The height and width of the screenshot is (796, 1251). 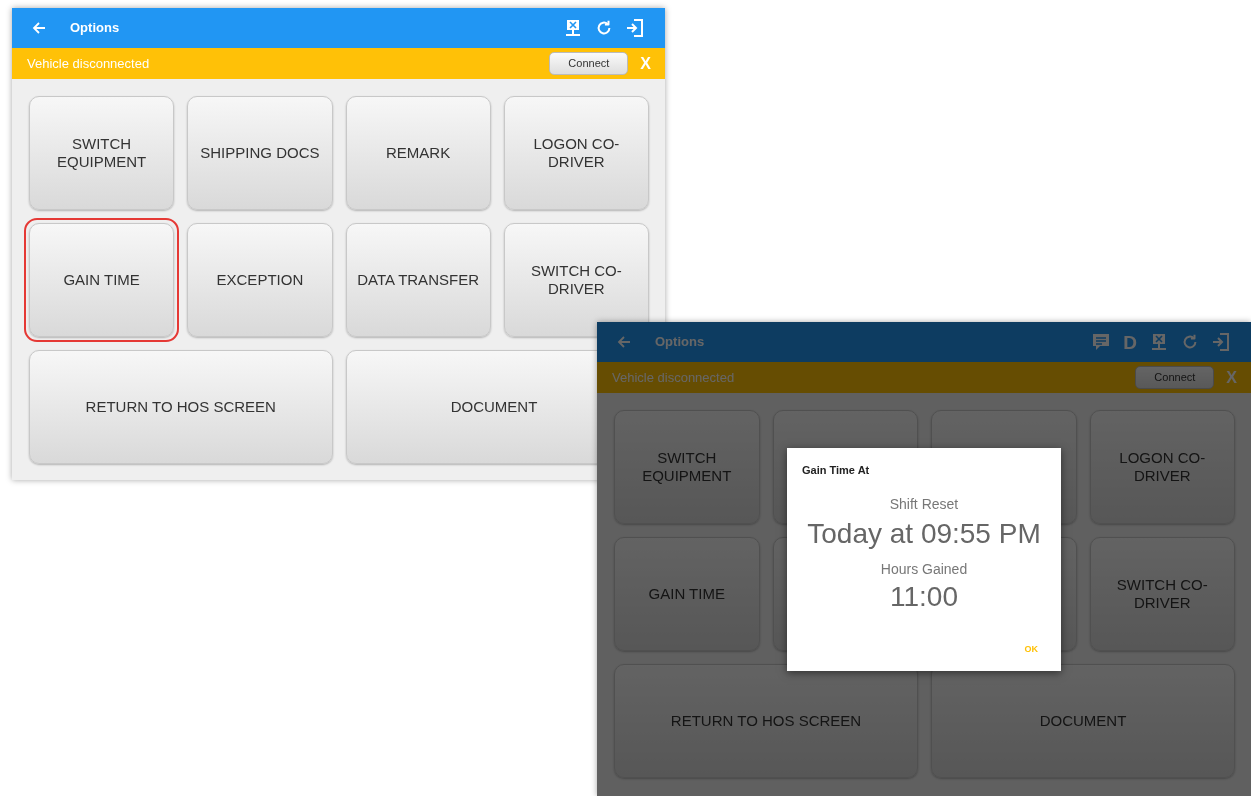 What do you see at coordinates (181, 407) in the screenshot?
I see `option-button: RETURN TO HOS SCREEN` at bounding box center [181, 407].